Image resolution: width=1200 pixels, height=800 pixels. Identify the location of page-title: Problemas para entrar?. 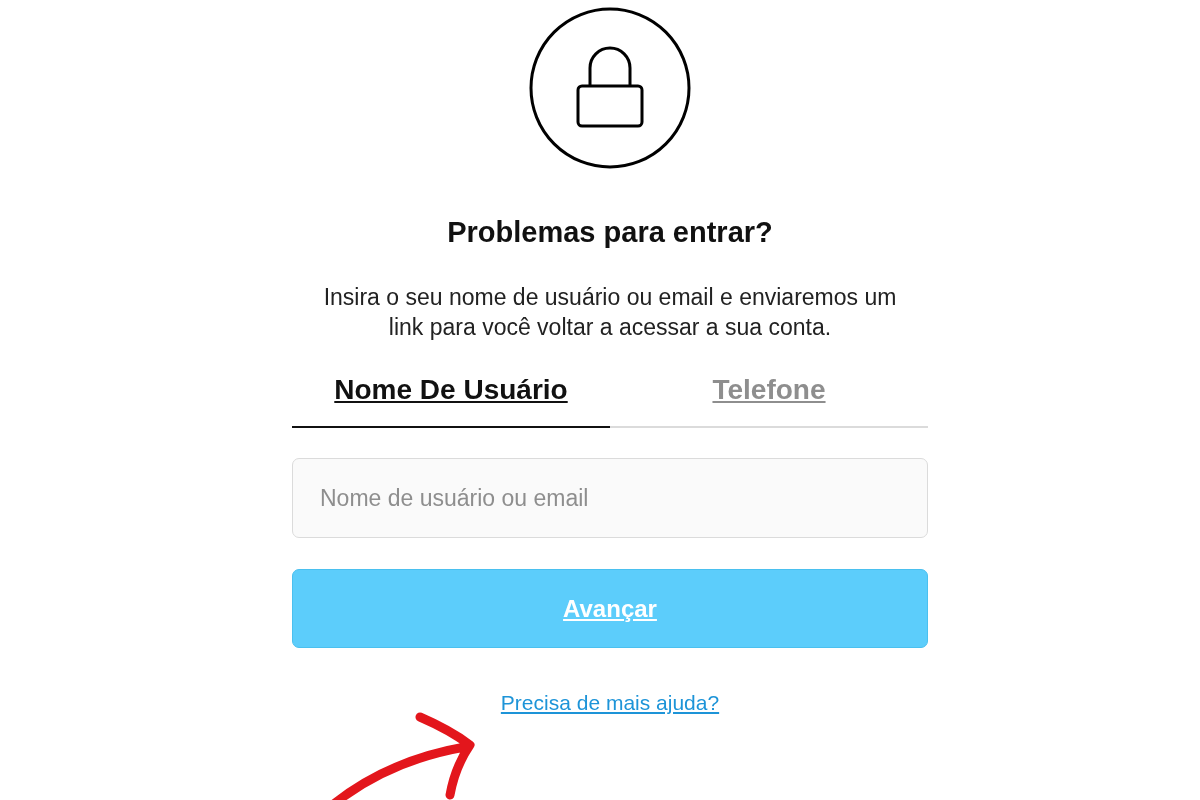
(610, 232).